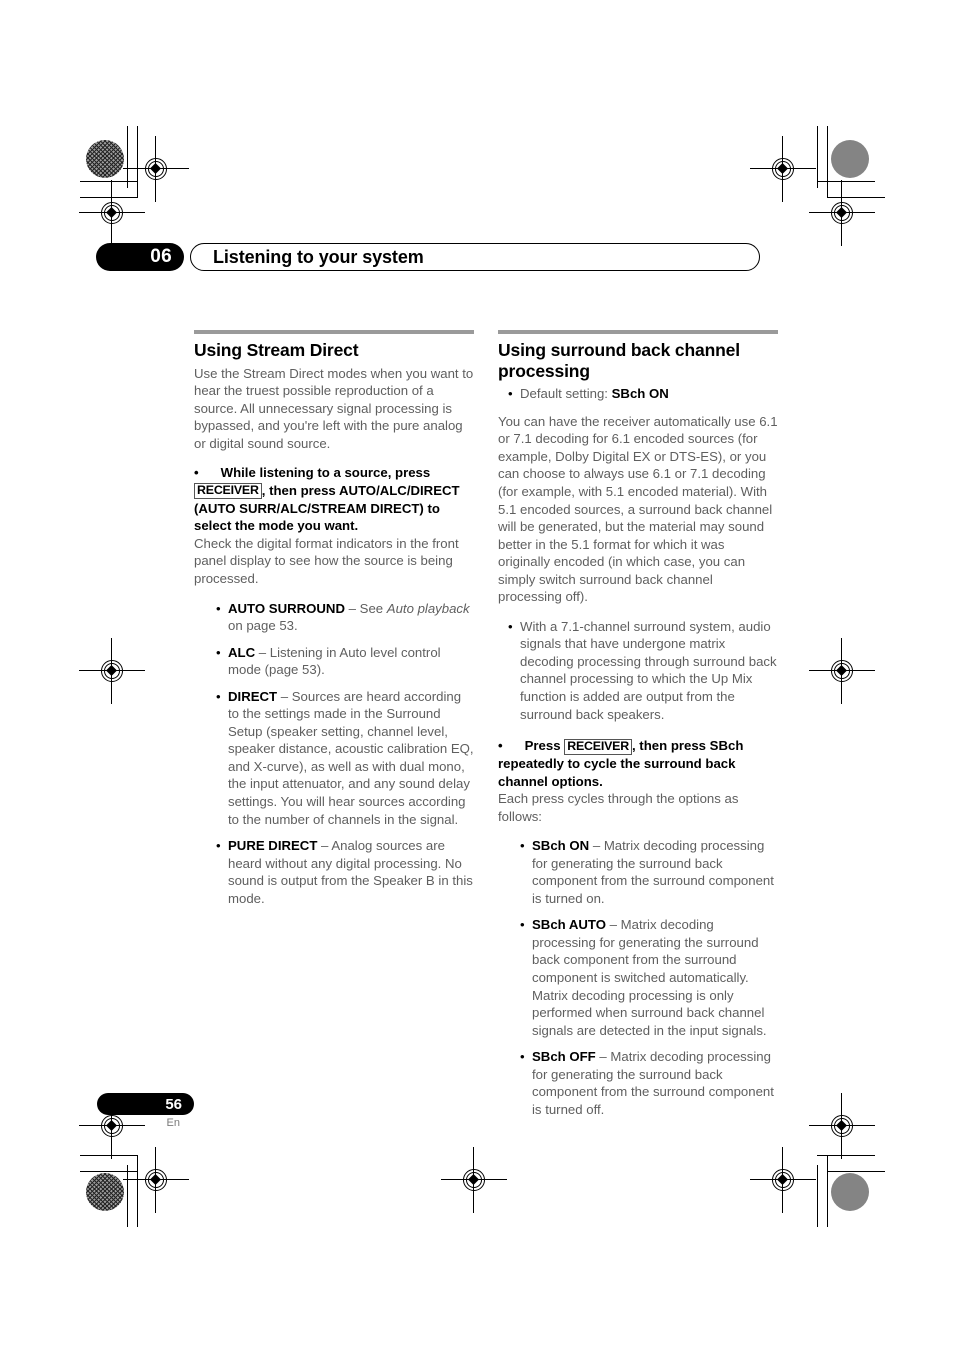 This screenshot has height=1351, width=954. What do you see at coordinates (365, 608) in the screenshot?
I see `mode-text-a: – See` at bounding box center [365, 608].